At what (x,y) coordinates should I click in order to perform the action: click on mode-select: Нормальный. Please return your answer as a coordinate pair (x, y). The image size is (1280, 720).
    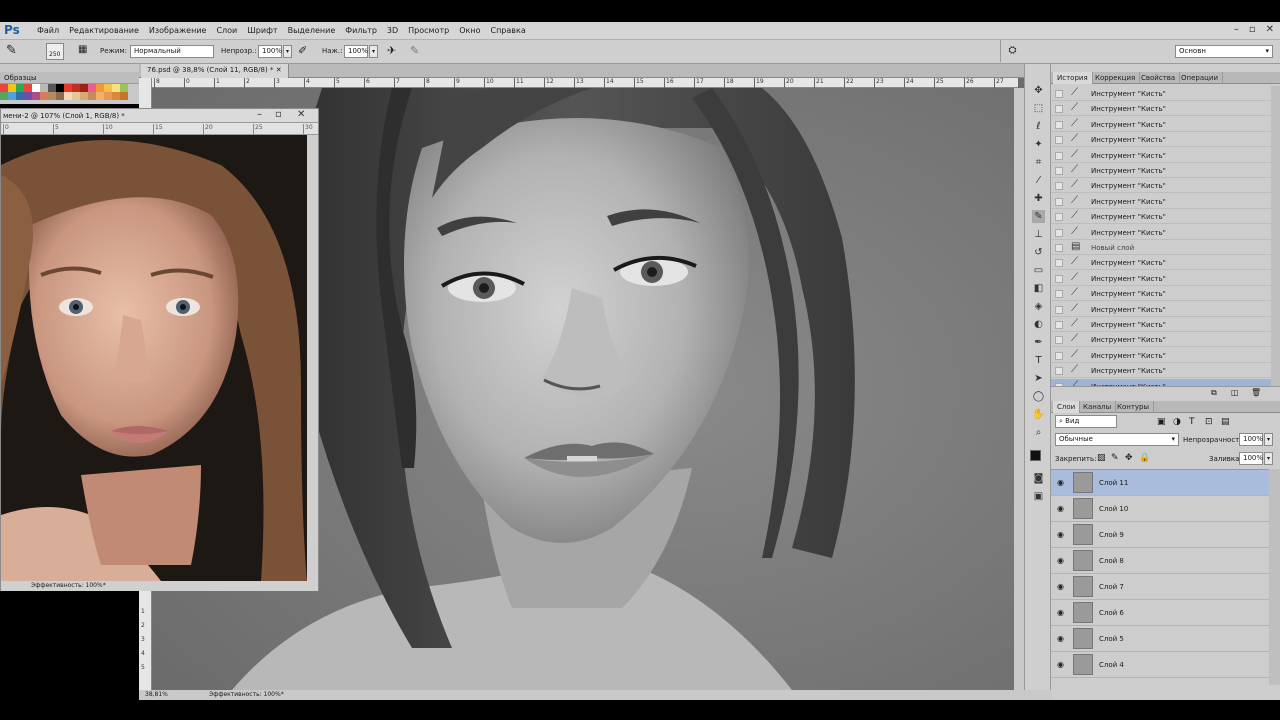
    Looking at the image, I should click on (172, 51).